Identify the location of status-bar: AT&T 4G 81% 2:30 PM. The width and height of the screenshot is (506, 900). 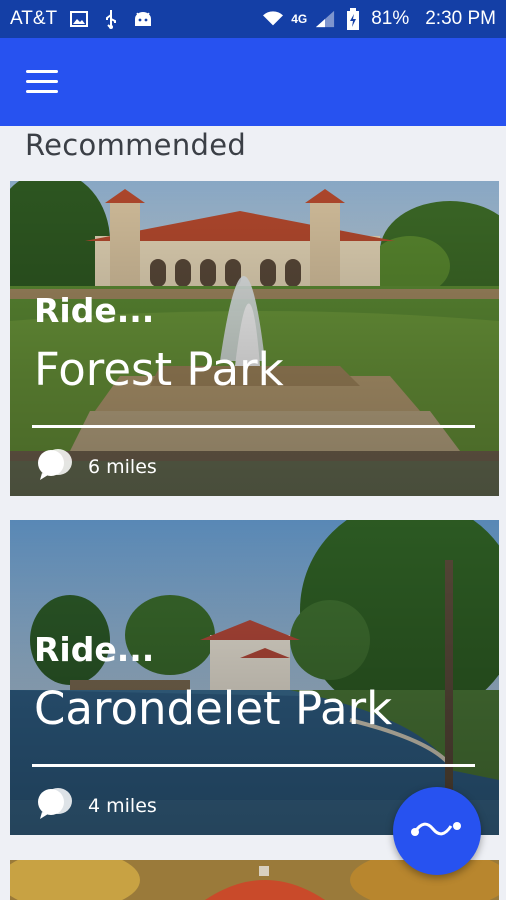
(253, 19).